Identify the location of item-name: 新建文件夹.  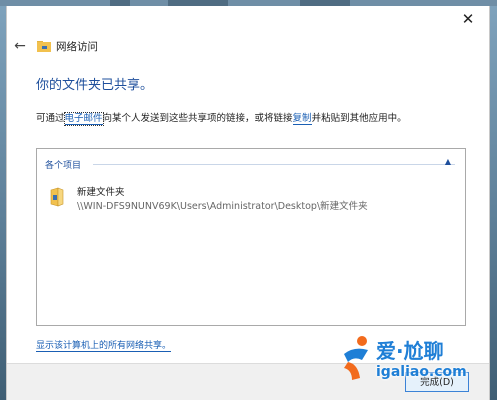
(101, 192).